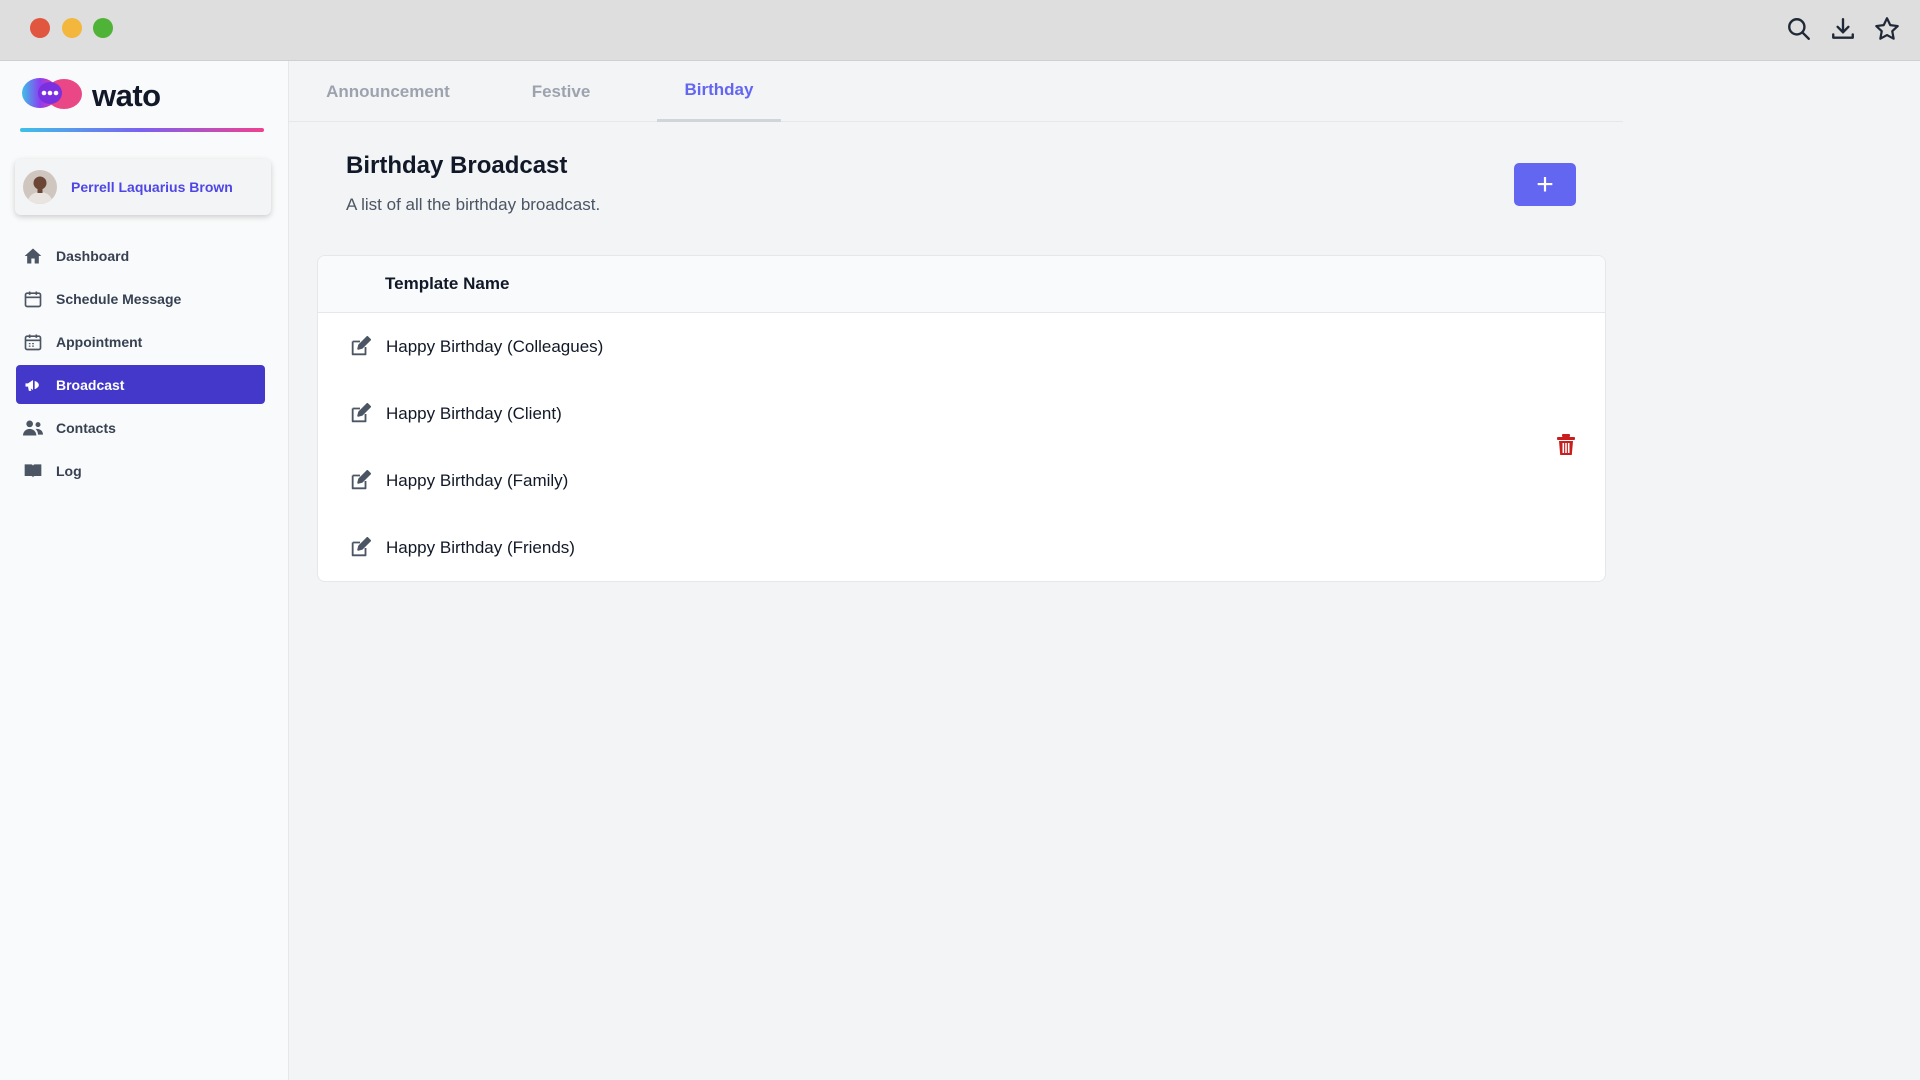  I want to click on sidebar-item-label: Log, so click(69, 470).